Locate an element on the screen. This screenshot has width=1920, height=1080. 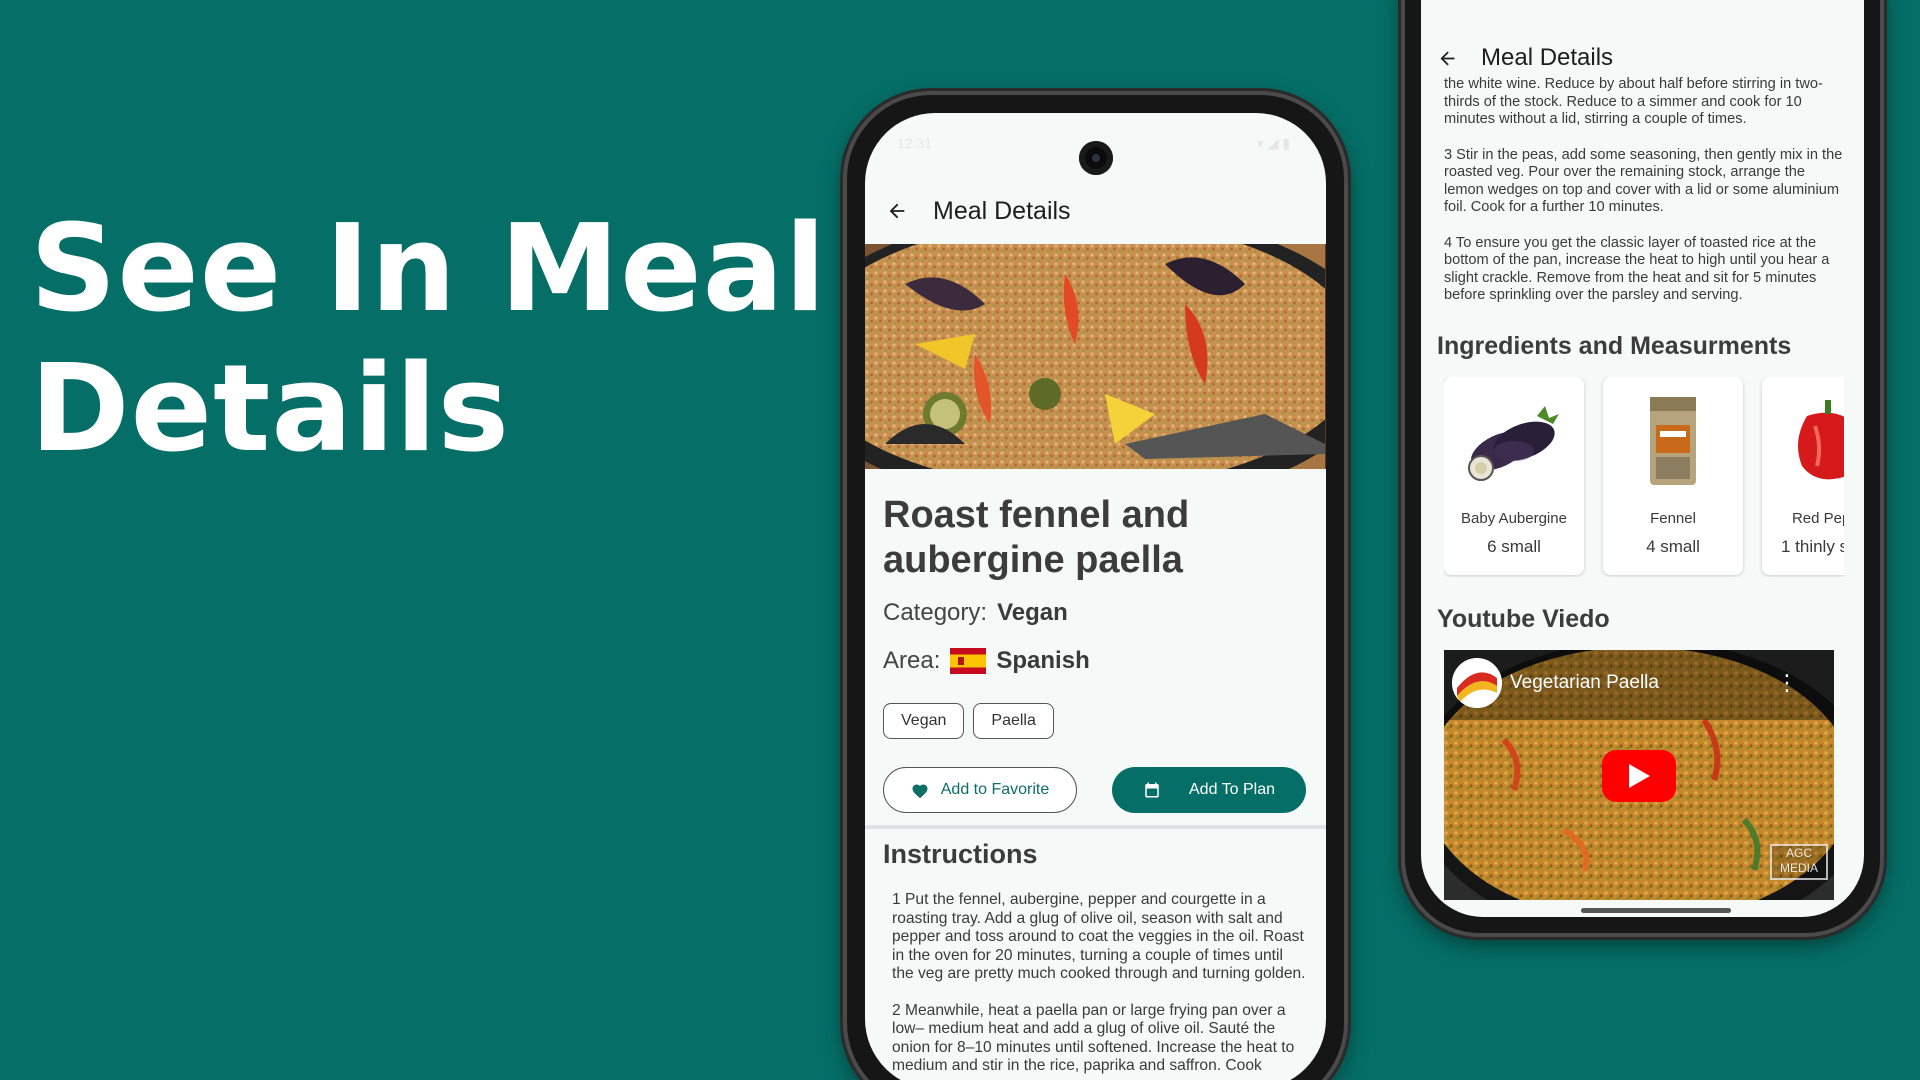
ingredient-name: Baby Aubergine is located at coordinates (1514, 518).